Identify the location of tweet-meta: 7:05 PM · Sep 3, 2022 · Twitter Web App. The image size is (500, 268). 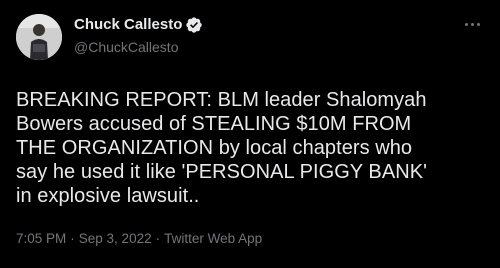
(250, 238).